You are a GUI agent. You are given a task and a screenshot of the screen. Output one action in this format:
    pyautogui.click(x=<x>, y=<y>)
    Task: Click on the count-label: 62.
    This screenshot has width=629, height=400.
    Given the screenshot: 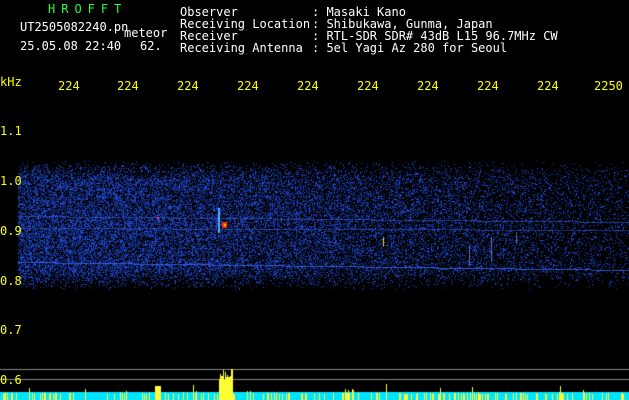 What is the action you would take?
    pyautogui.click(x=151, y=46)
    